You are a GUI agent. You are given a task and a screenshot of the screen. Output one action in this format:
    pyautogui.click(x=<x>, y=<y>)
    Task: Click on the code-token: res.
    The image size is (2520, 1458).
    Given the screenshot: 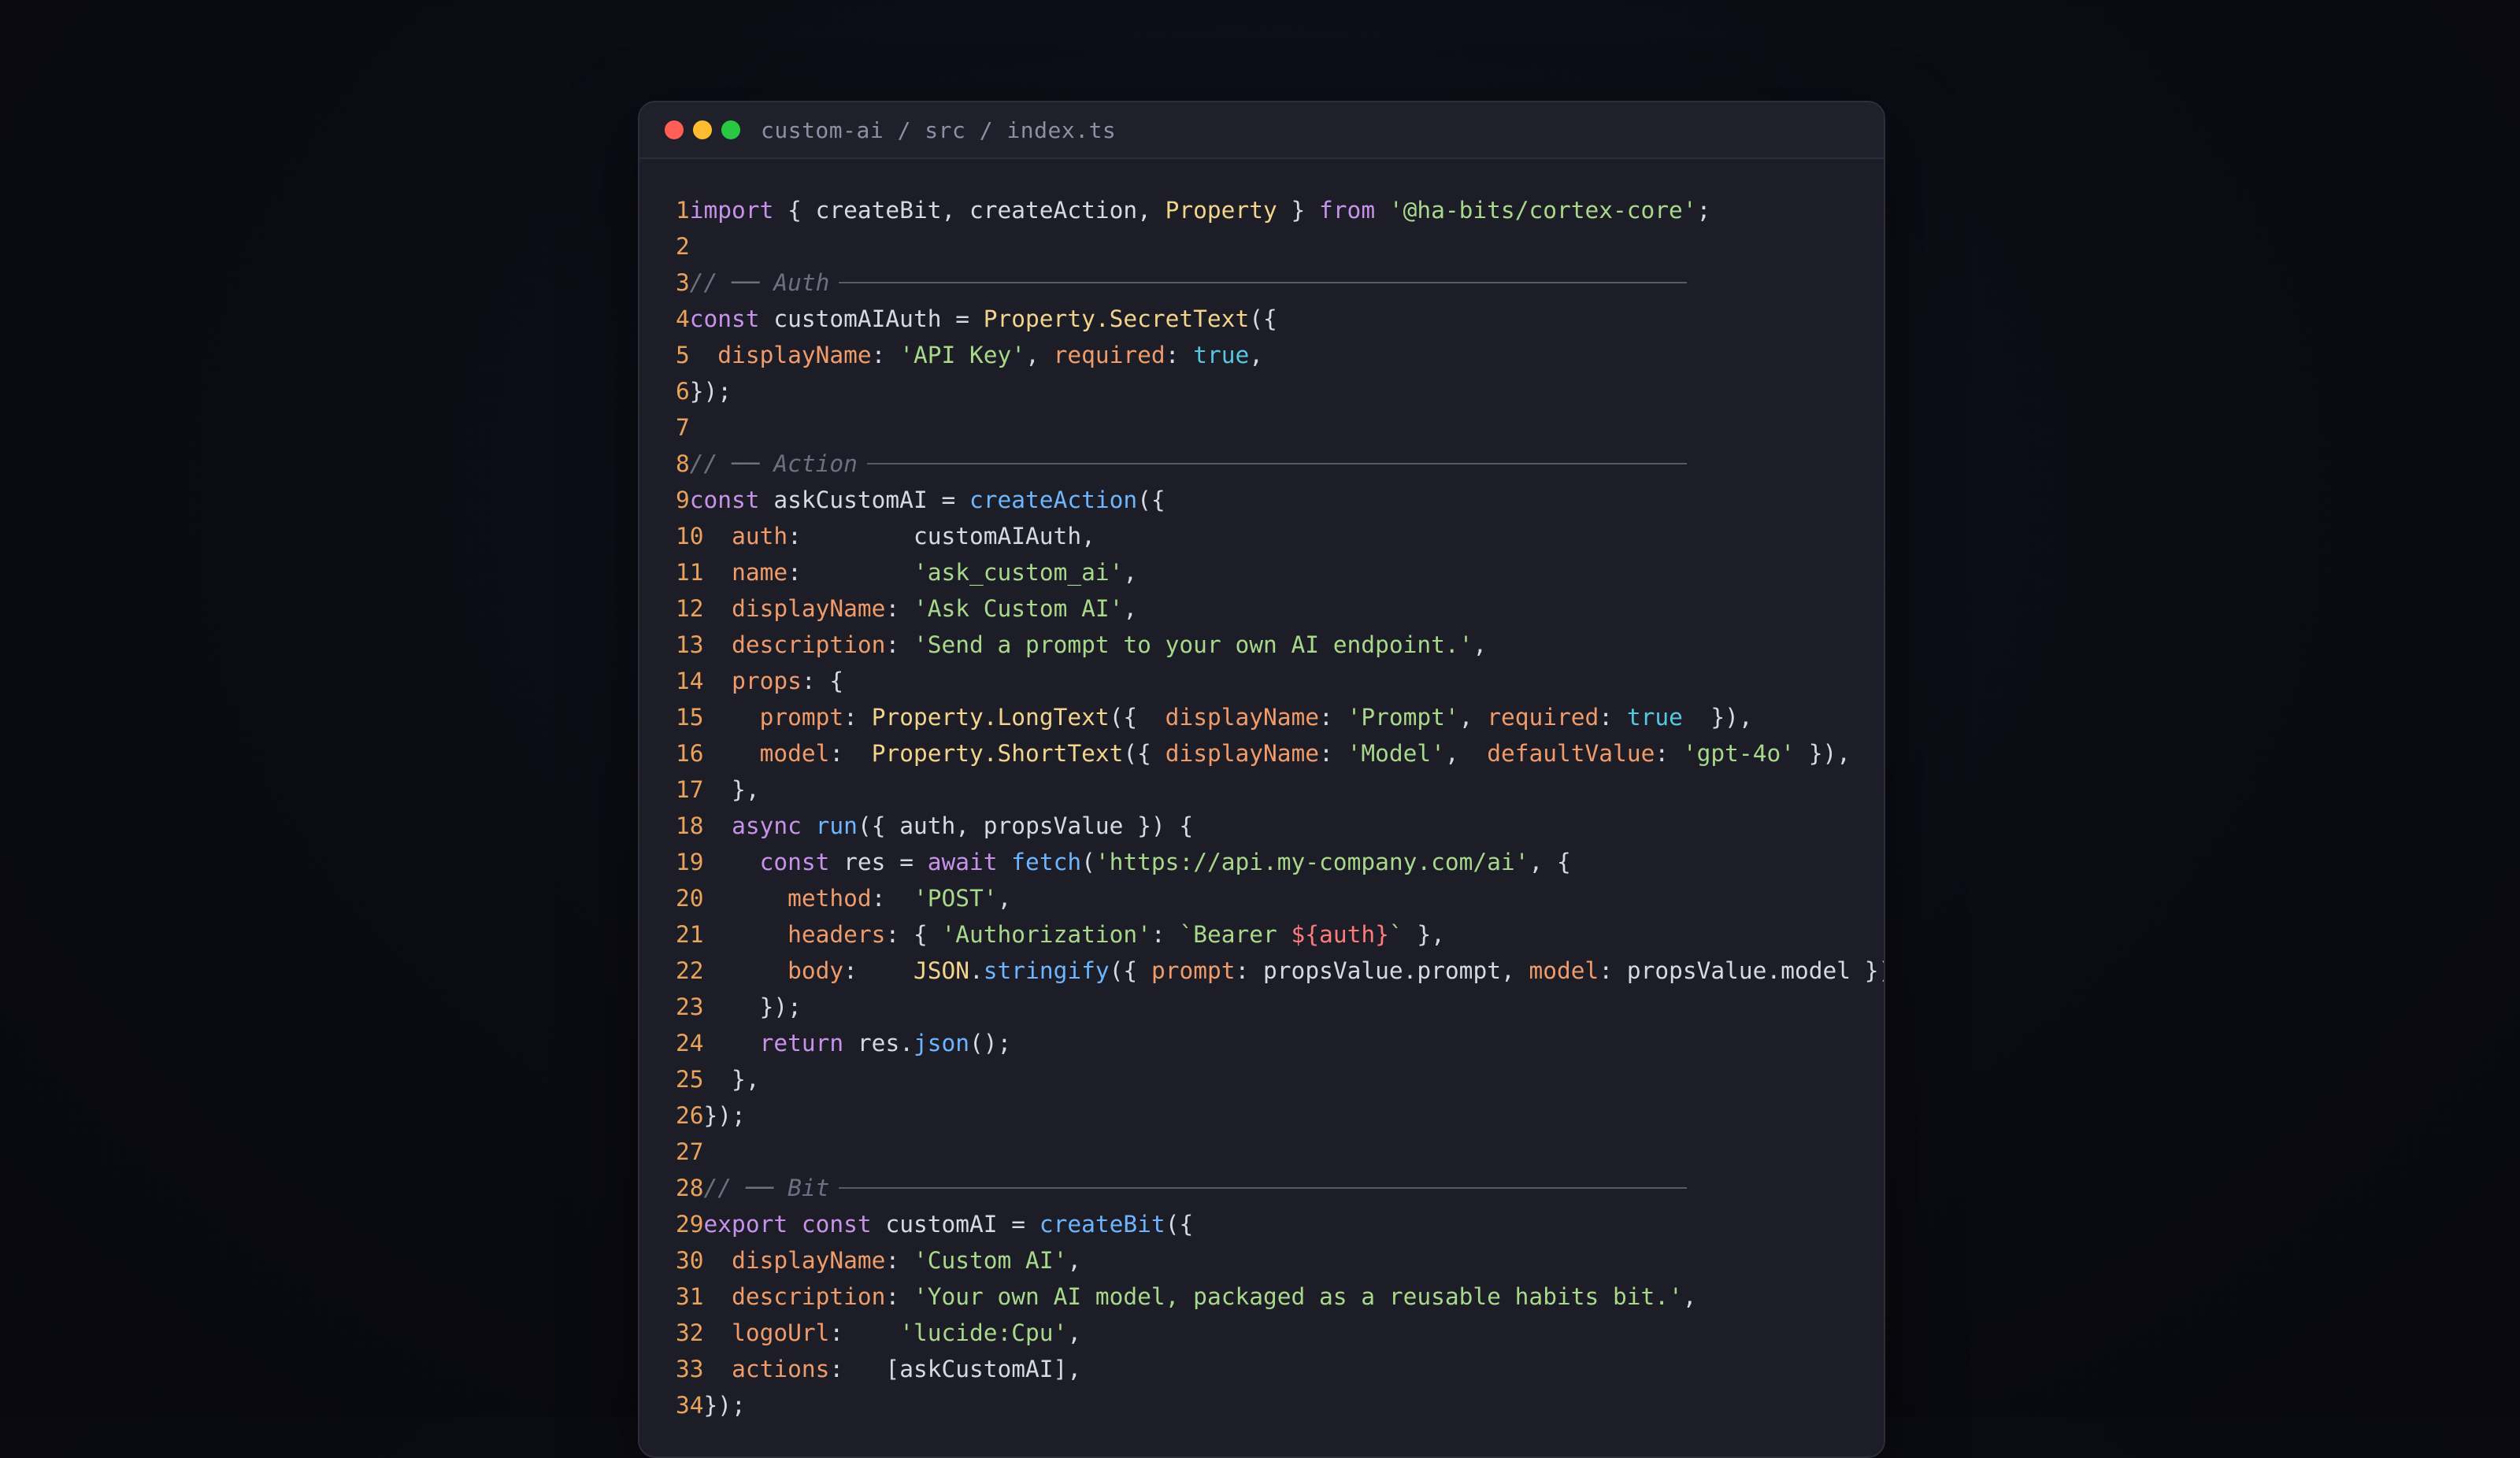 What is the action you would take?
    pyautogui.click(x=878, y=1043)
    